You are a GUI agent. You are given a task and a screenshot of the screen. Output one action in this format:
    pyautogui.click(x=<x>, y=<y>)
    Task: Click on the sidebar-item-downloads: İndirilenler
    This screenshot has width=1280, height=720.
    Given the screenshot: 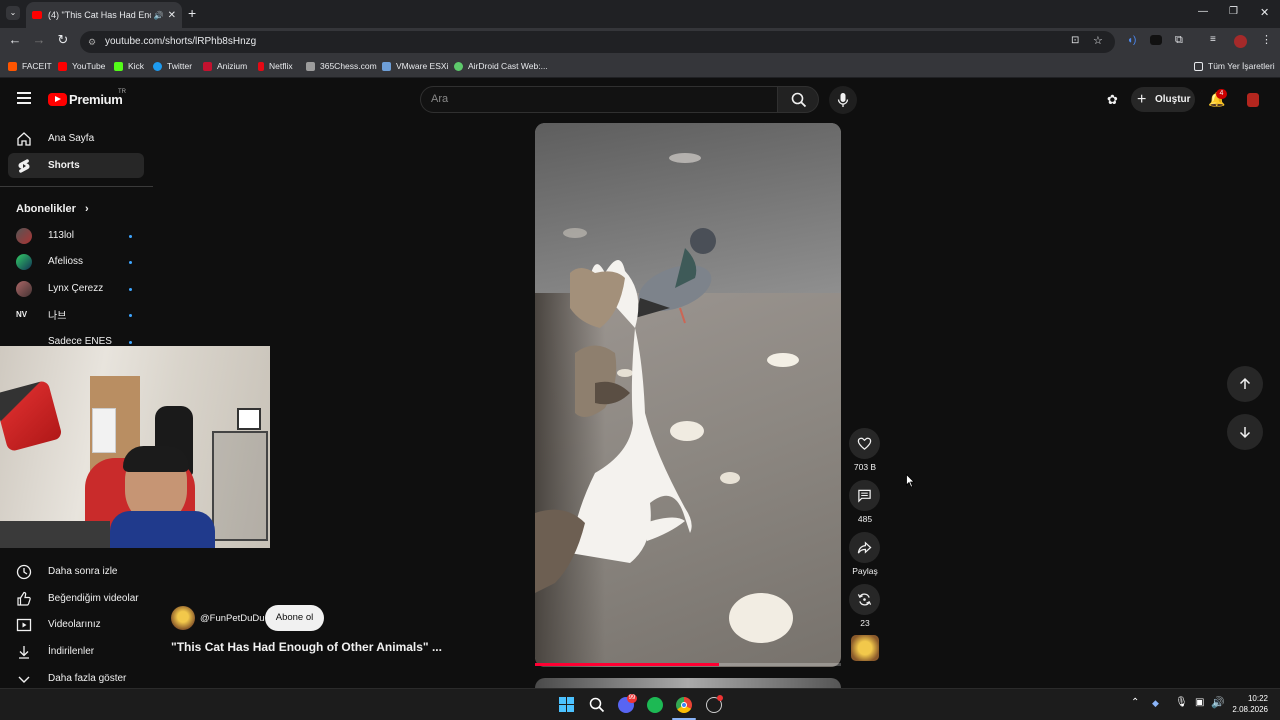 What is the action you would take?
    pyautogui.click(x=76, y=651)
    